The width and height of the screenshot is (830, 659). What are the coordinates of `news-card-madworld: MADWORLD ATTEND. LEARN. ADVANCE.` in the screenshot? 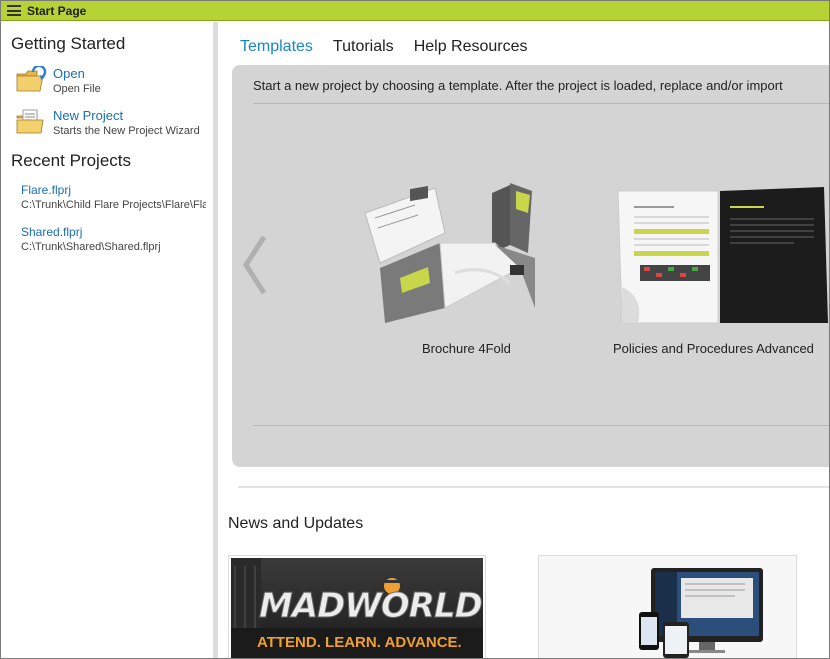 It's located at (357, 606).